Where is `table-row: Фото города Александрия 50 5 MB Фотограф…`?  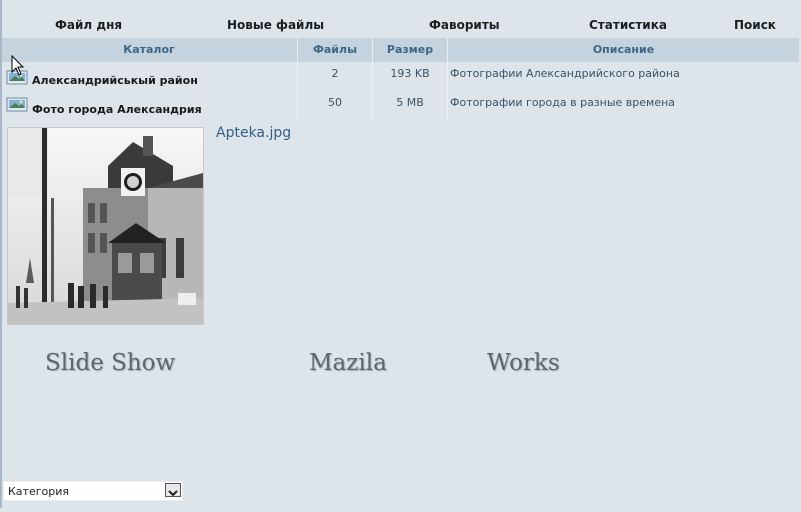
table-row: Фото города Александрия 50 5 MB Фотограф… is located at coordinates (400, 105).